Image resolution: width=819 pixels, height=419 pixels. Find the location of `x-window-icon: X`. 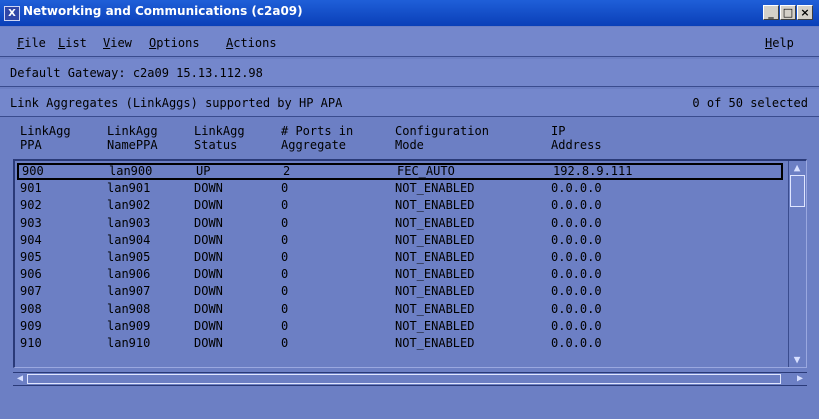

x-window-icon: X is located at coordinates (12, 13).